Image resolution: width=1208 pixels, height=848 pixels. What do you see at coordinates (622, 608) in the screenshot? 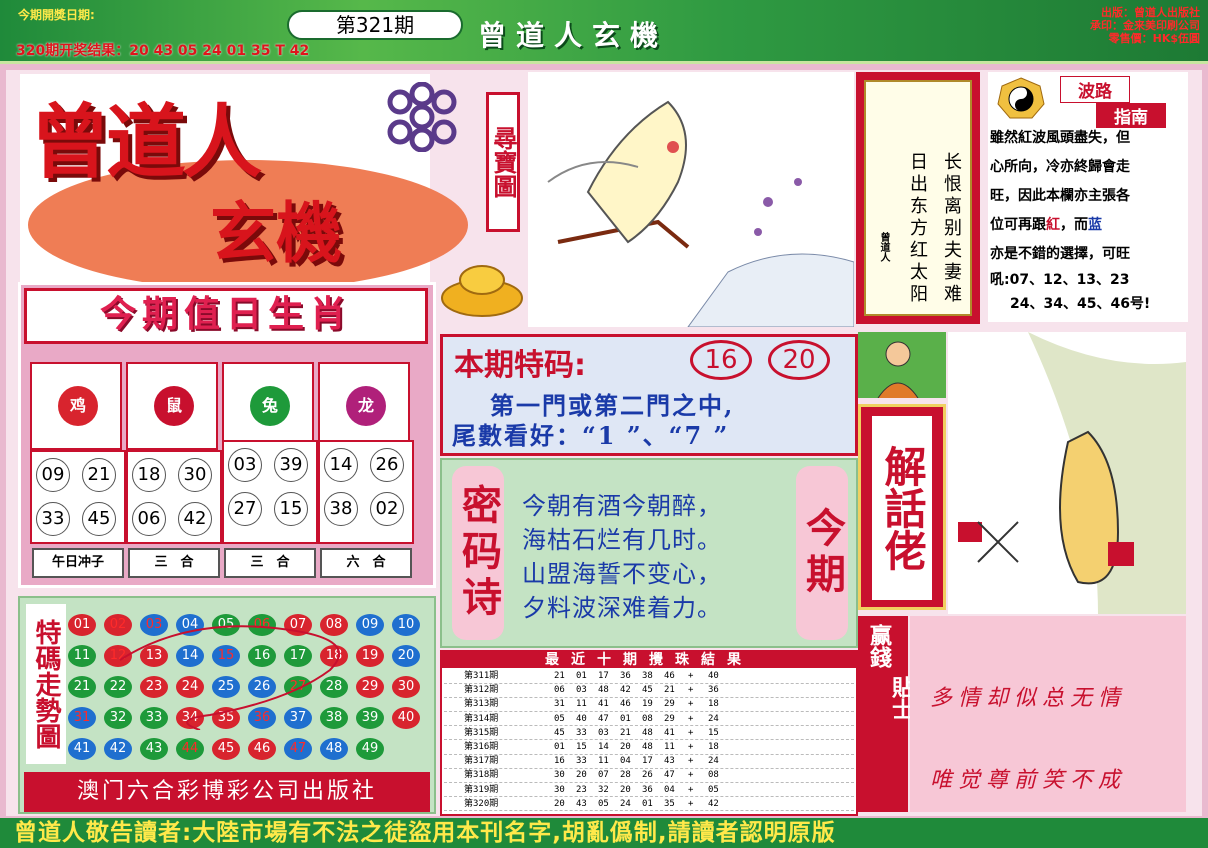
I see `poem-line-4: 夕料波深难着力。` at bounding box center [622, 608].